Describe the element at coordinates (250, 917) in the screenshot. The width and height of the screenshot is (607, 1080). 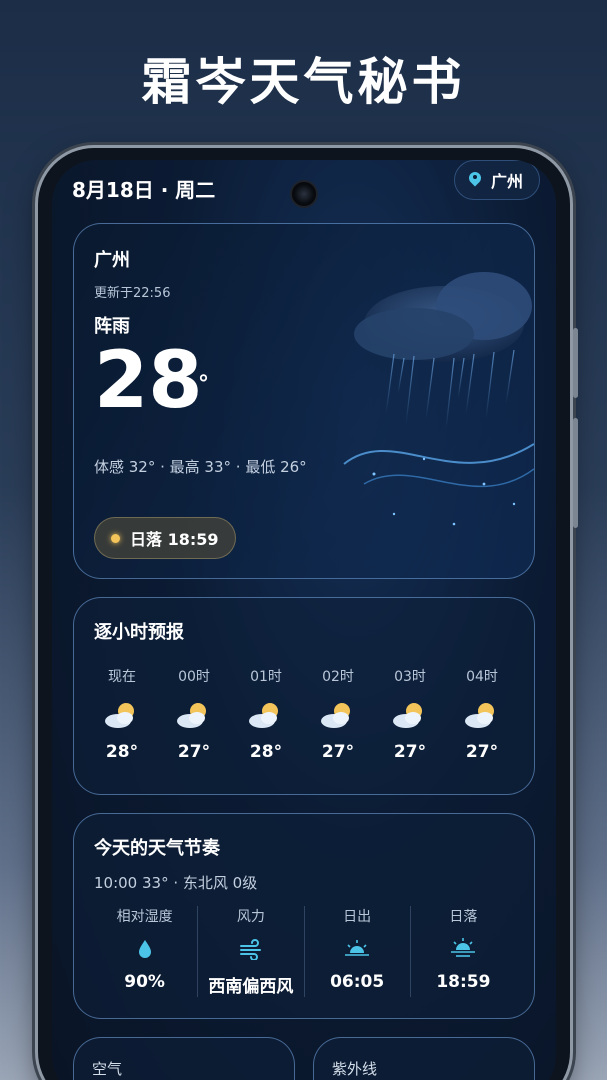
I see `stat-label: 风力` at that location.